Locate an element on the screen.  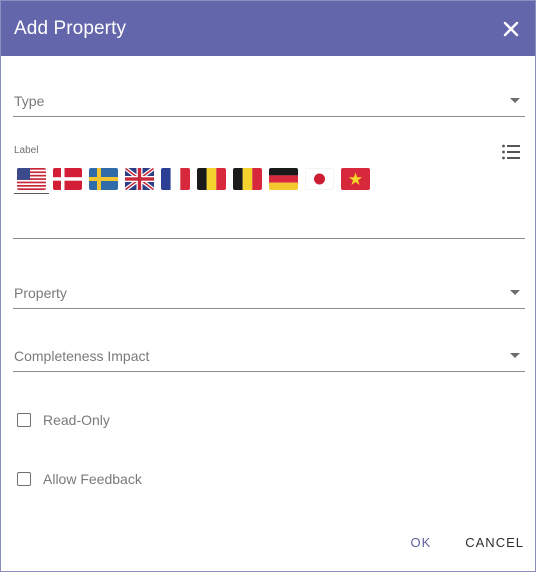
completeness-impact-select: Completeness Impact is located at coordinates (269, 356).